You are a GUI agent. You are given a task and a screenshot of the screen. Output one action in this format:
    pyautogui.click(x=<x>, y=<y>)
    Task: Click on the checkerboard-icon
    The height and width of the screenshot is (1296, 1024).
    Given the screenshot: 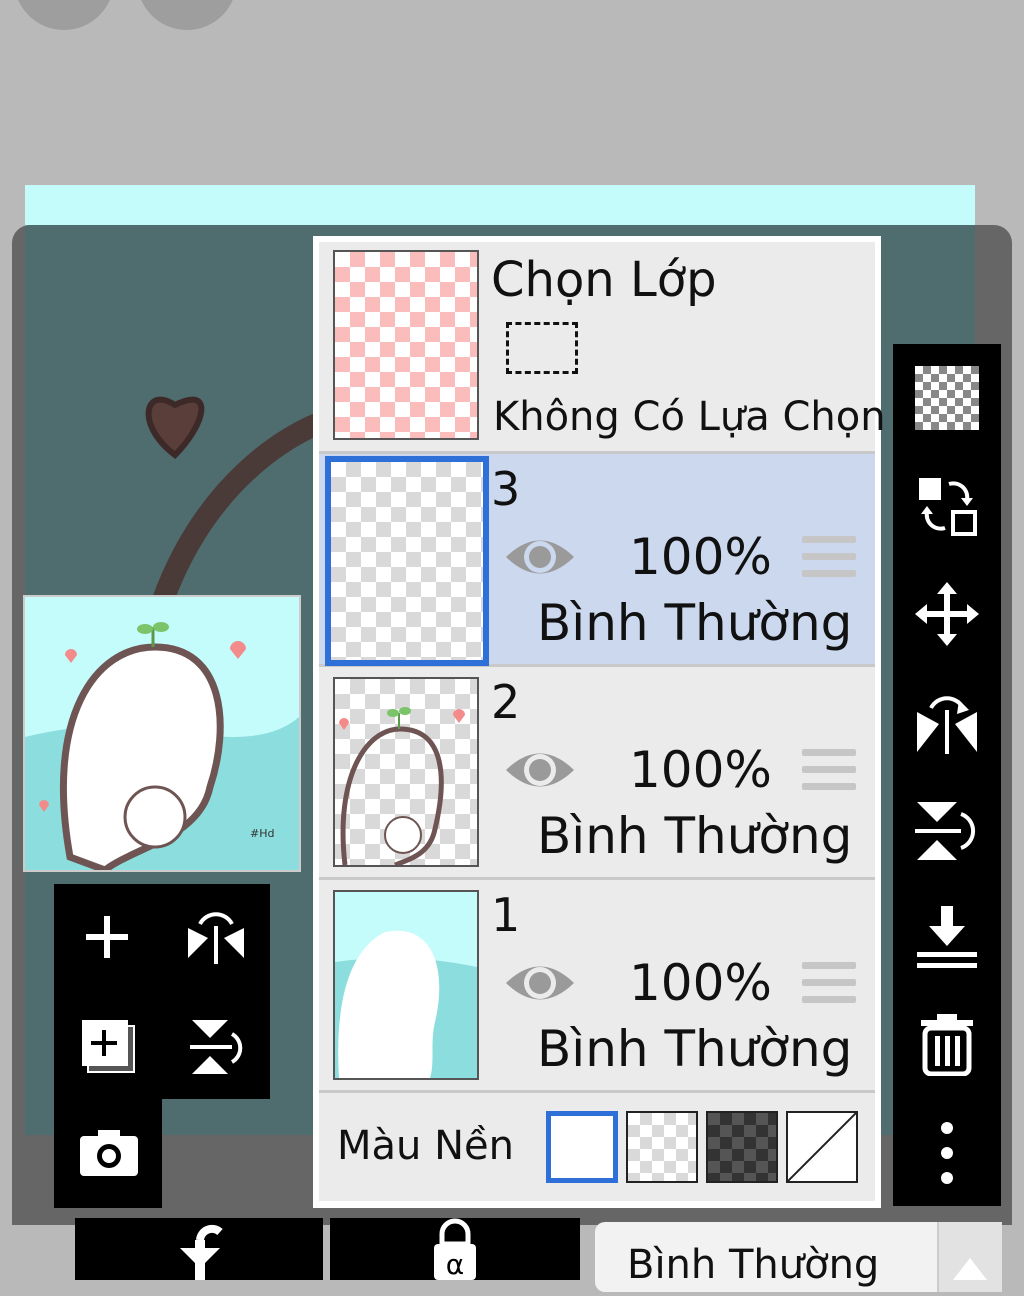 What is the action you would take?
    pyautogui.click(x=947, y=398)
    